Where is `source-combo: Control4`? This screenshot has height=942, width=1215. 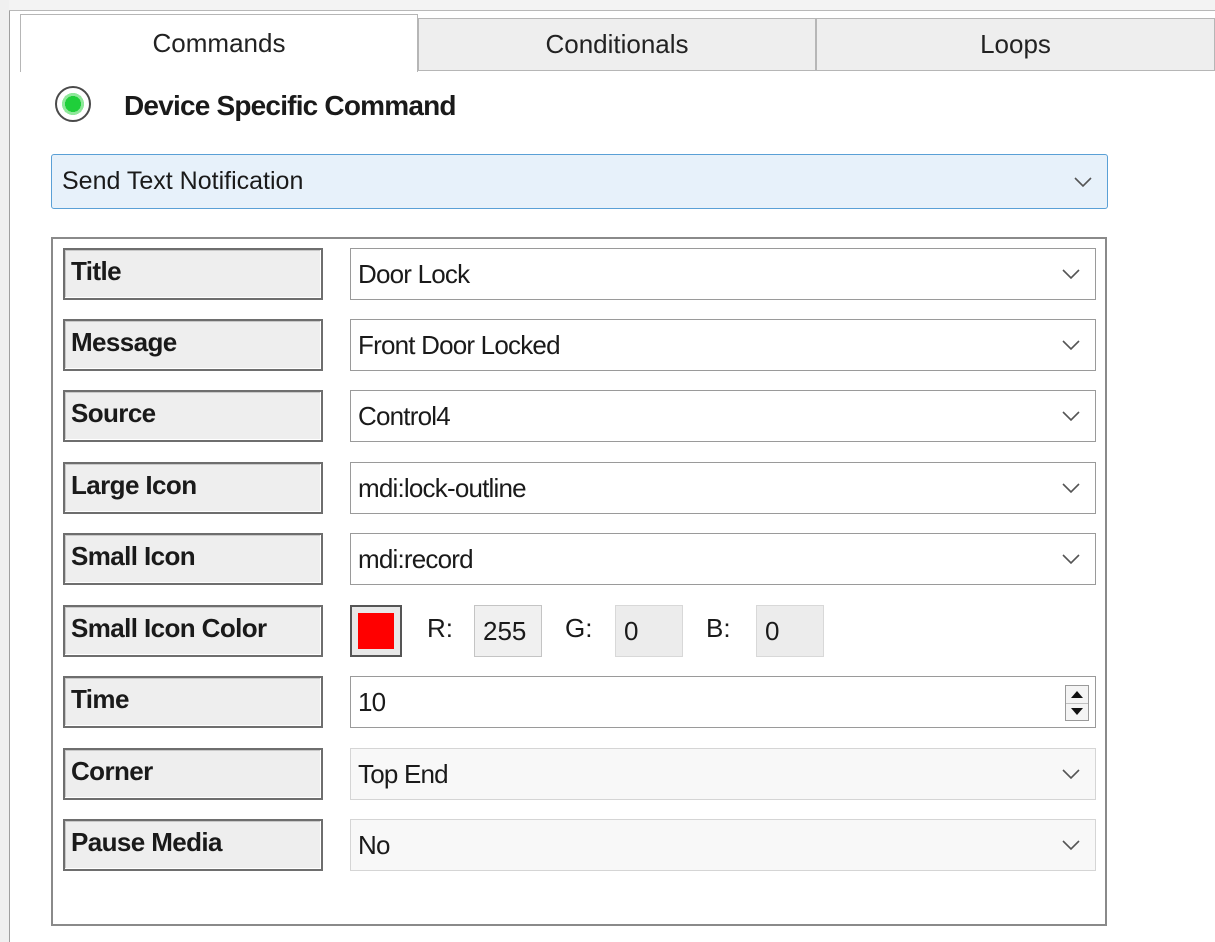
source-combo: Control4 is located at coordinates (723, 416).